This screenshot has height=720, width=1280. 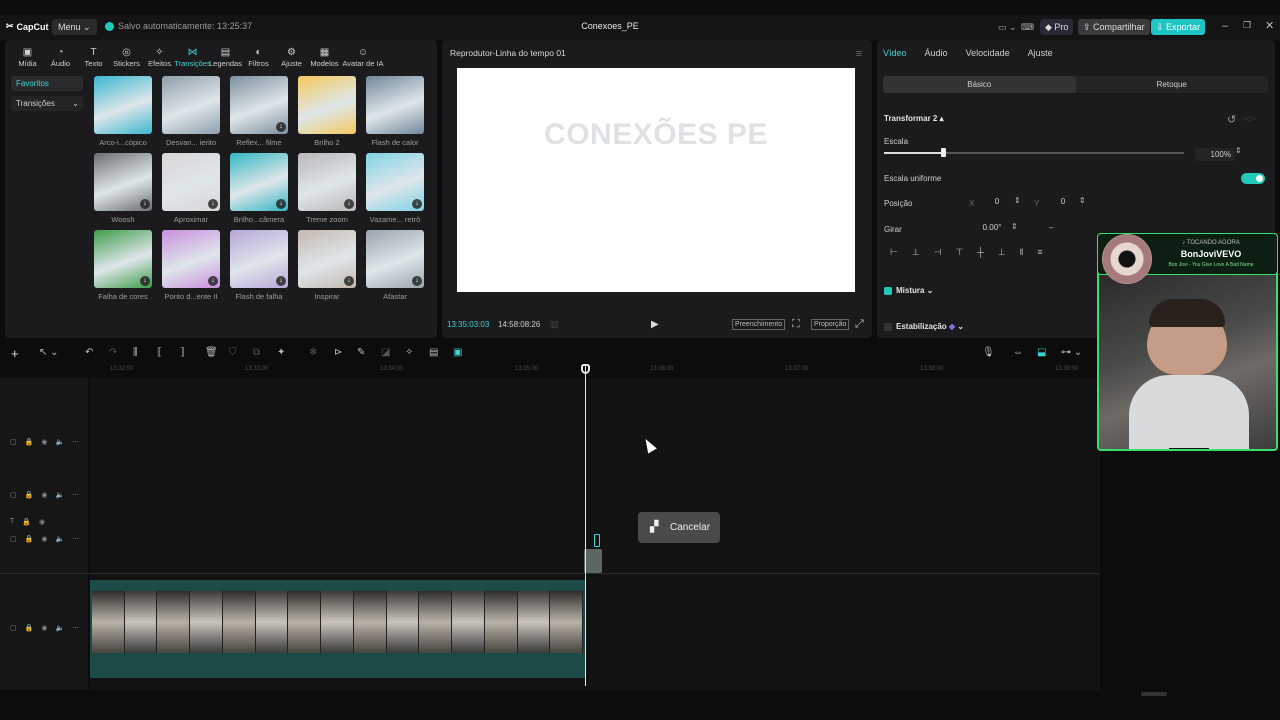 I want to click on flip-icon: –, so click(x=1051, y=227).